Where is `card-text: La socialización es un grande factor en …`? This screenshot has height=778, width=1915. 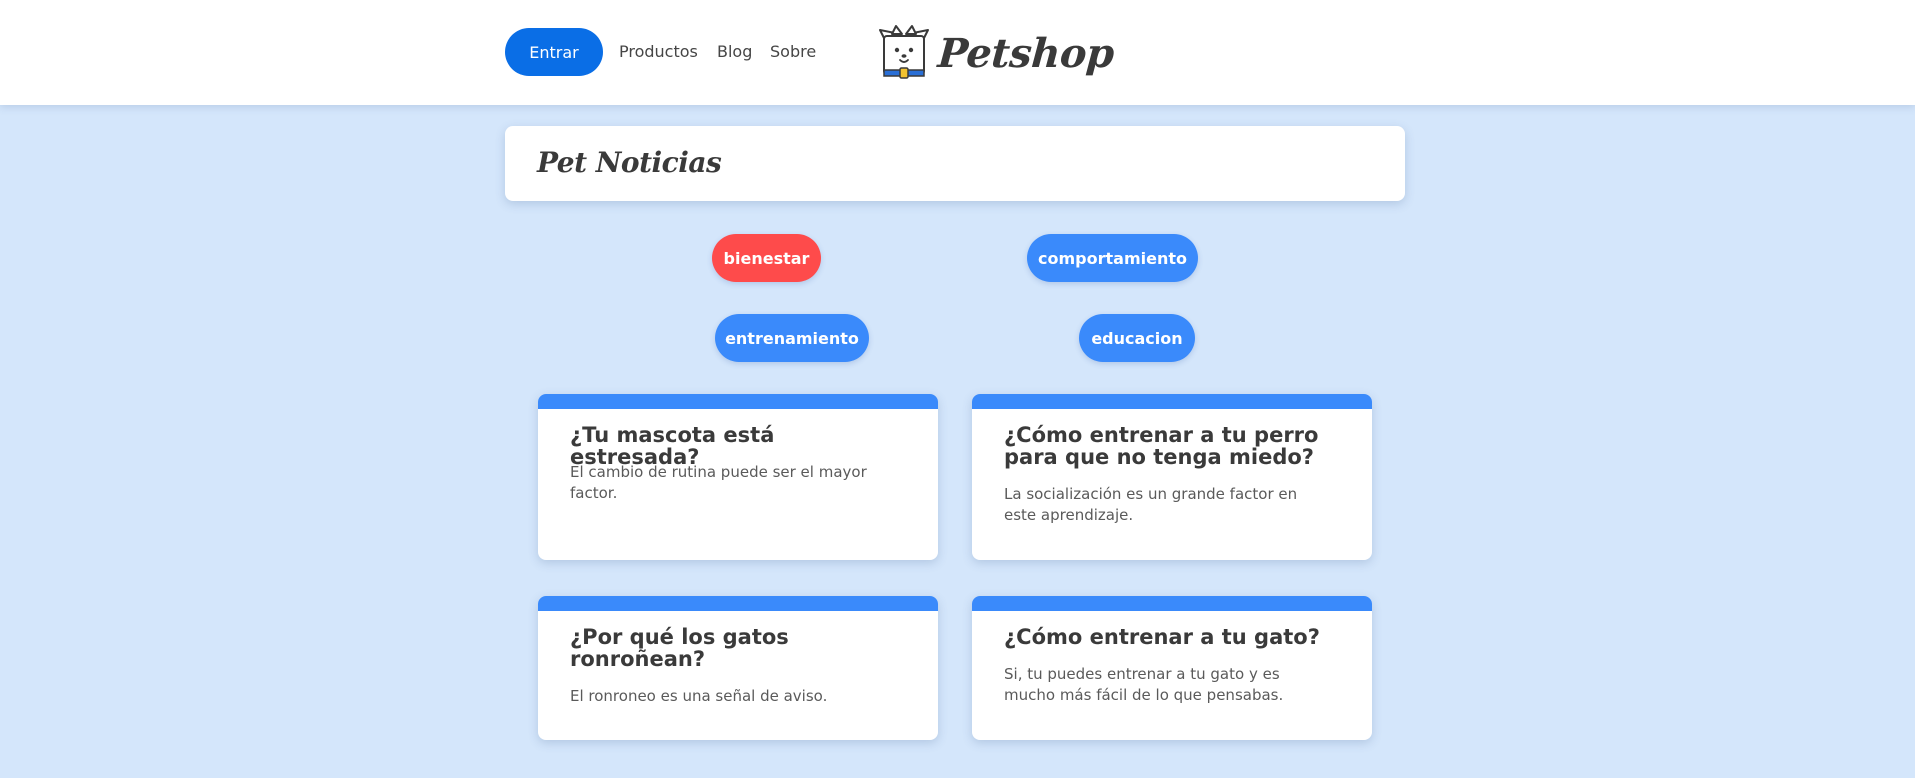
card-text: La socialización es un grande factor en … is located at coordinates (1151, 504).